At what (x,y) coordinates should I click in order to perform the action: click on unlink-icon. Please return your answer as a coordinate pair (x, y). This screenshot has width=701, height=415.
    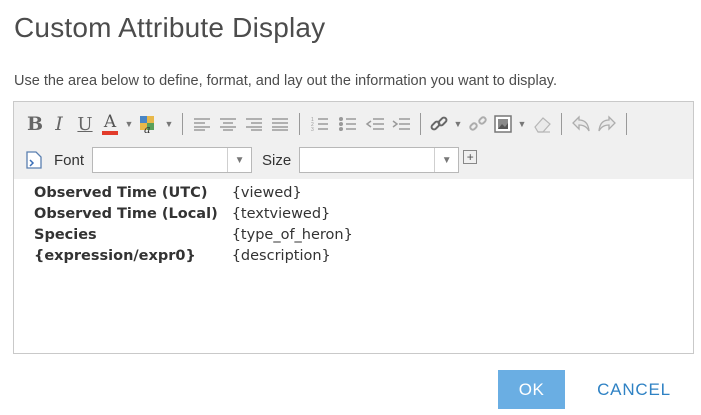
    Looking at the image, I should click on (478, 123).